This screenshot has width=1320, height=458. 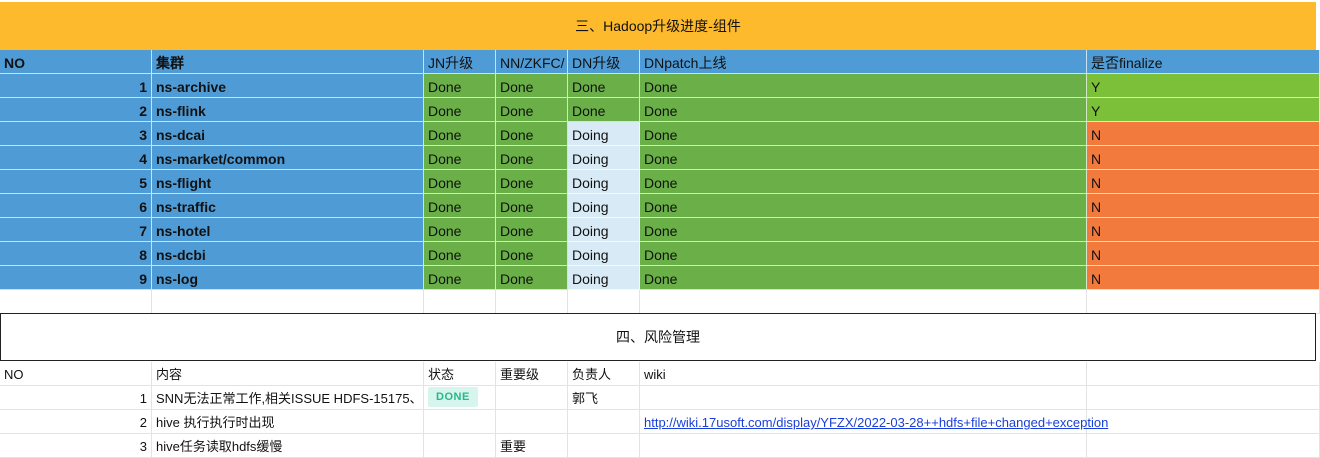 What do you see at coordinates (288, 62) in the screenshot?
I see `header-cluster: 集群` at bounding box center [288, 62].